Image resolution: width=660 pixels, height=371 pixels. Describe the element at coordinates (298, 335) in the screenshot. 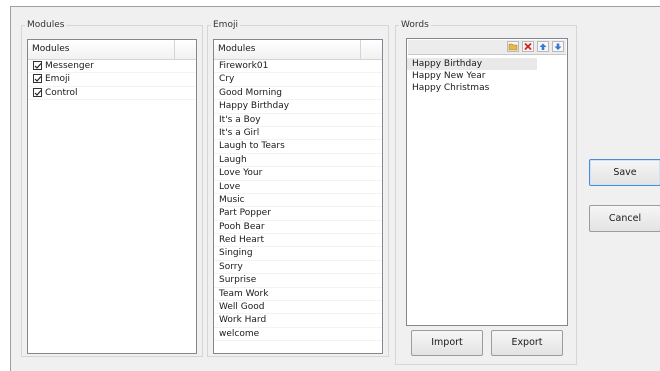

I see `emoji-row: welcome` at that location.